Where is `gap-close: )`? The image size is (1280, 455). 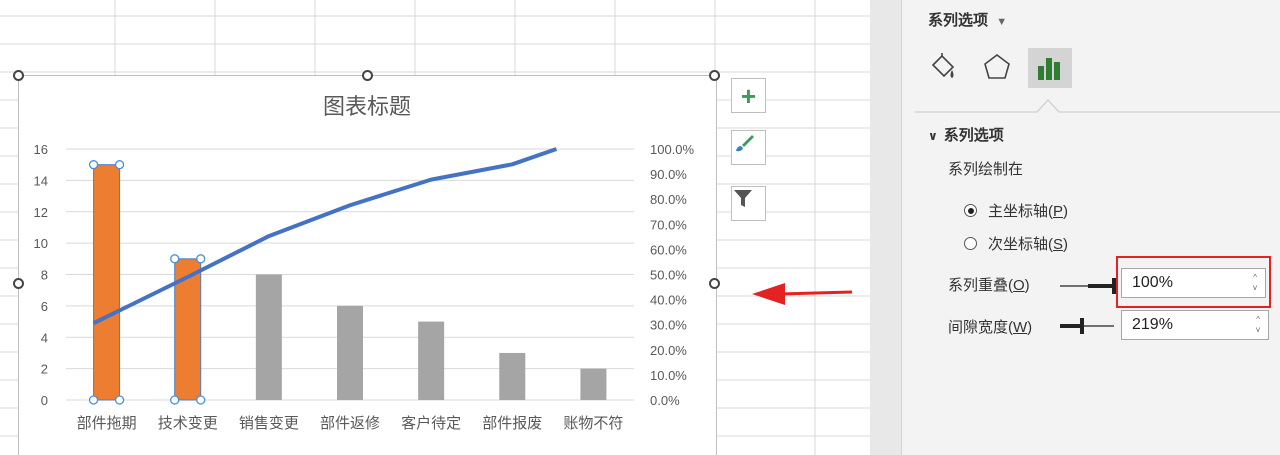 gap-close: ) is located at coordinates (1030, 327).